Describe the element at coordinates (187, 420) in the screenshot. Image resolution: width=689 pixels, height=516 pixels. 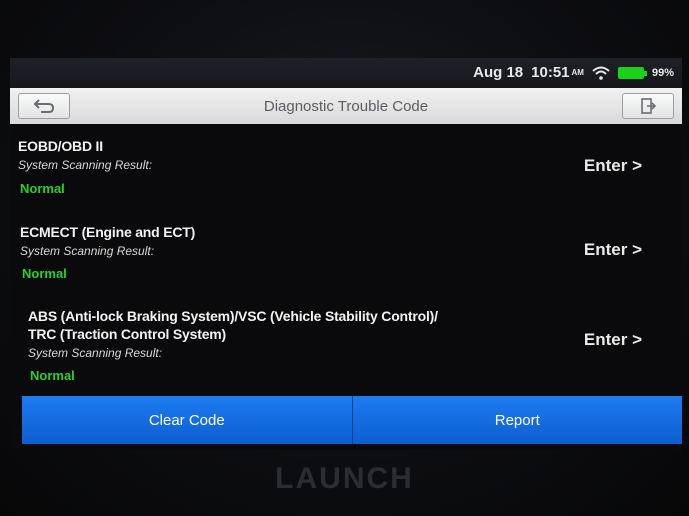
I see `clear-code-button: Clear Code` at that location.